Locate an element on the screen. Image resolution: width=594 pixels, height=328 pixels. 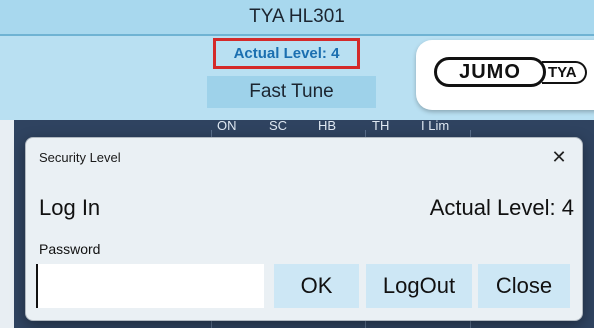
column-header: I Lim is located at coordinates (435, 125).